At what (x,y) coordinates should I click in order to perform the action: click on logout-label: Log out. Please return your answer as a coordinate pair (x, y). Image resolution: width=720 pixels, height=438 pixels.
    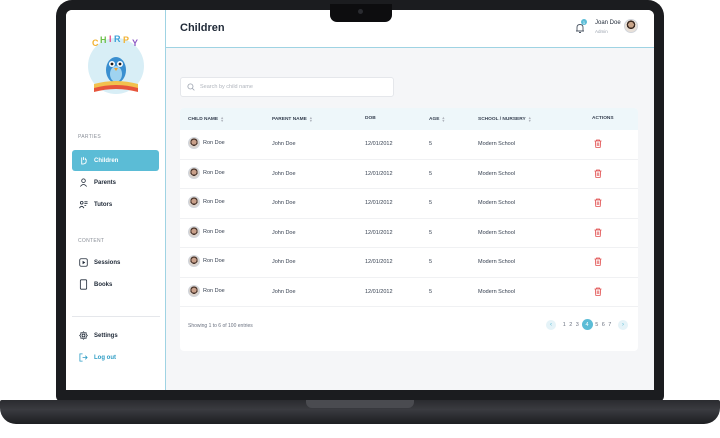
    Looking at the image, I should click on (105, 357).